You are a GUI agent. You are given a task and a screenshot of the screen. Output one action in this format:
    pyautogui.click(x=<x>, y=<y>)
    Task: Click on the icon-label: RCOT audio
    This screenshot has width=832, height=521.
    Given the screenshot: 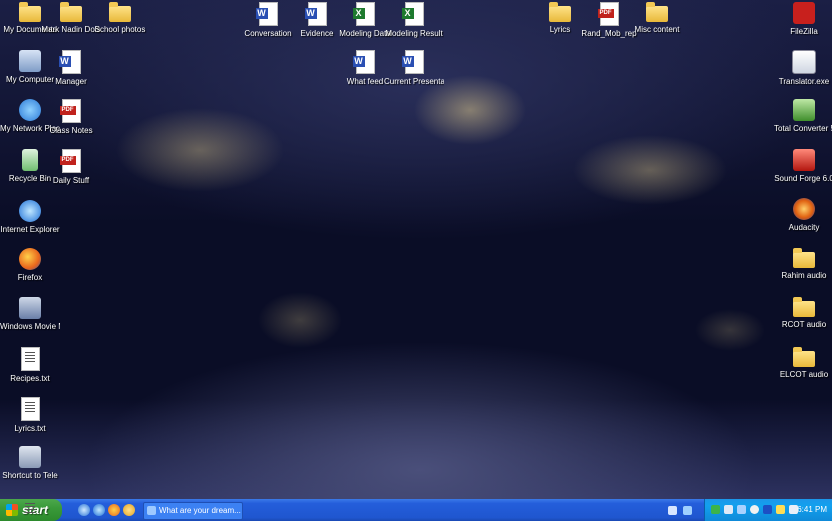 What is the action you would take?
    pyautogui.click(x=804, y=324)
    